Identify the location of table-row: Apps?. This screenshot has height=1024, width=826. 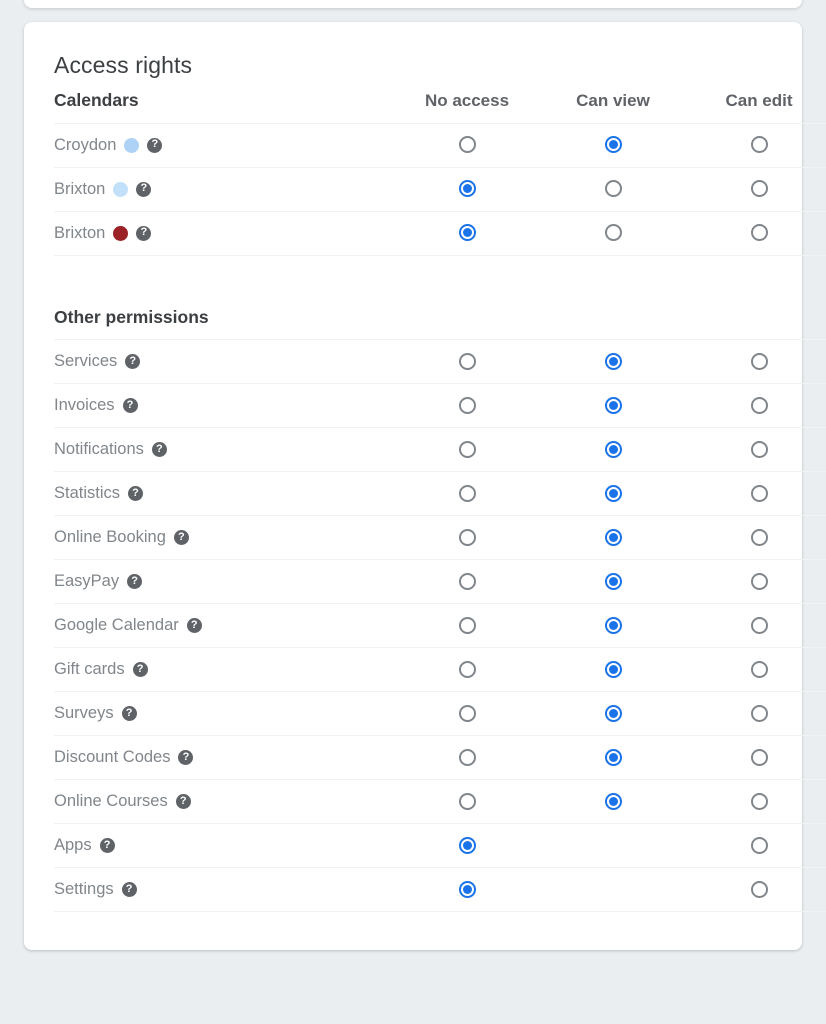
(440, 845).